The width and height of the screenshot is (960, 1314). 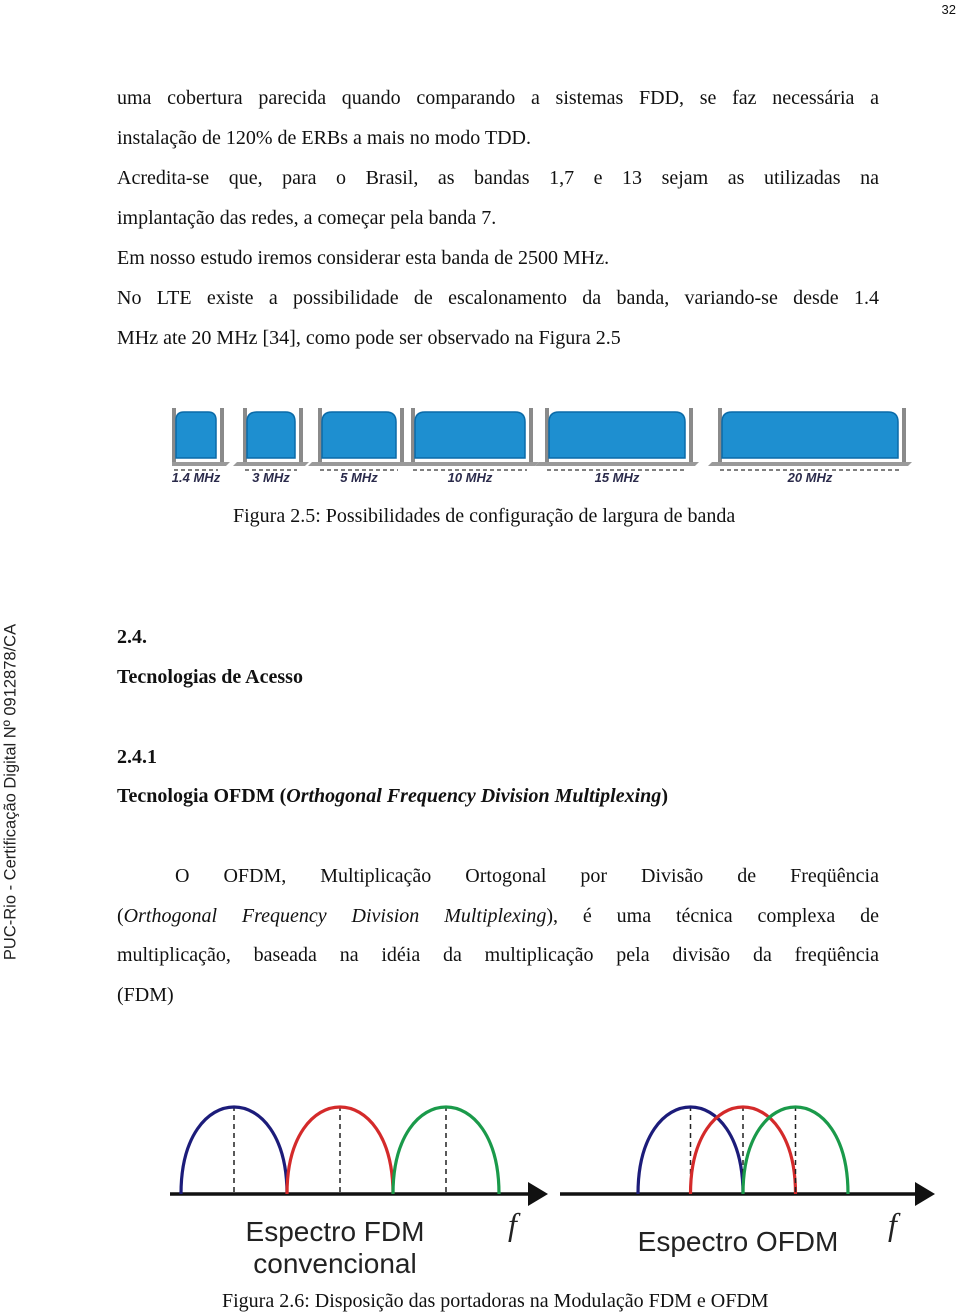 I want to click on ofdm-spectrum, so click(x=747, y=1155).